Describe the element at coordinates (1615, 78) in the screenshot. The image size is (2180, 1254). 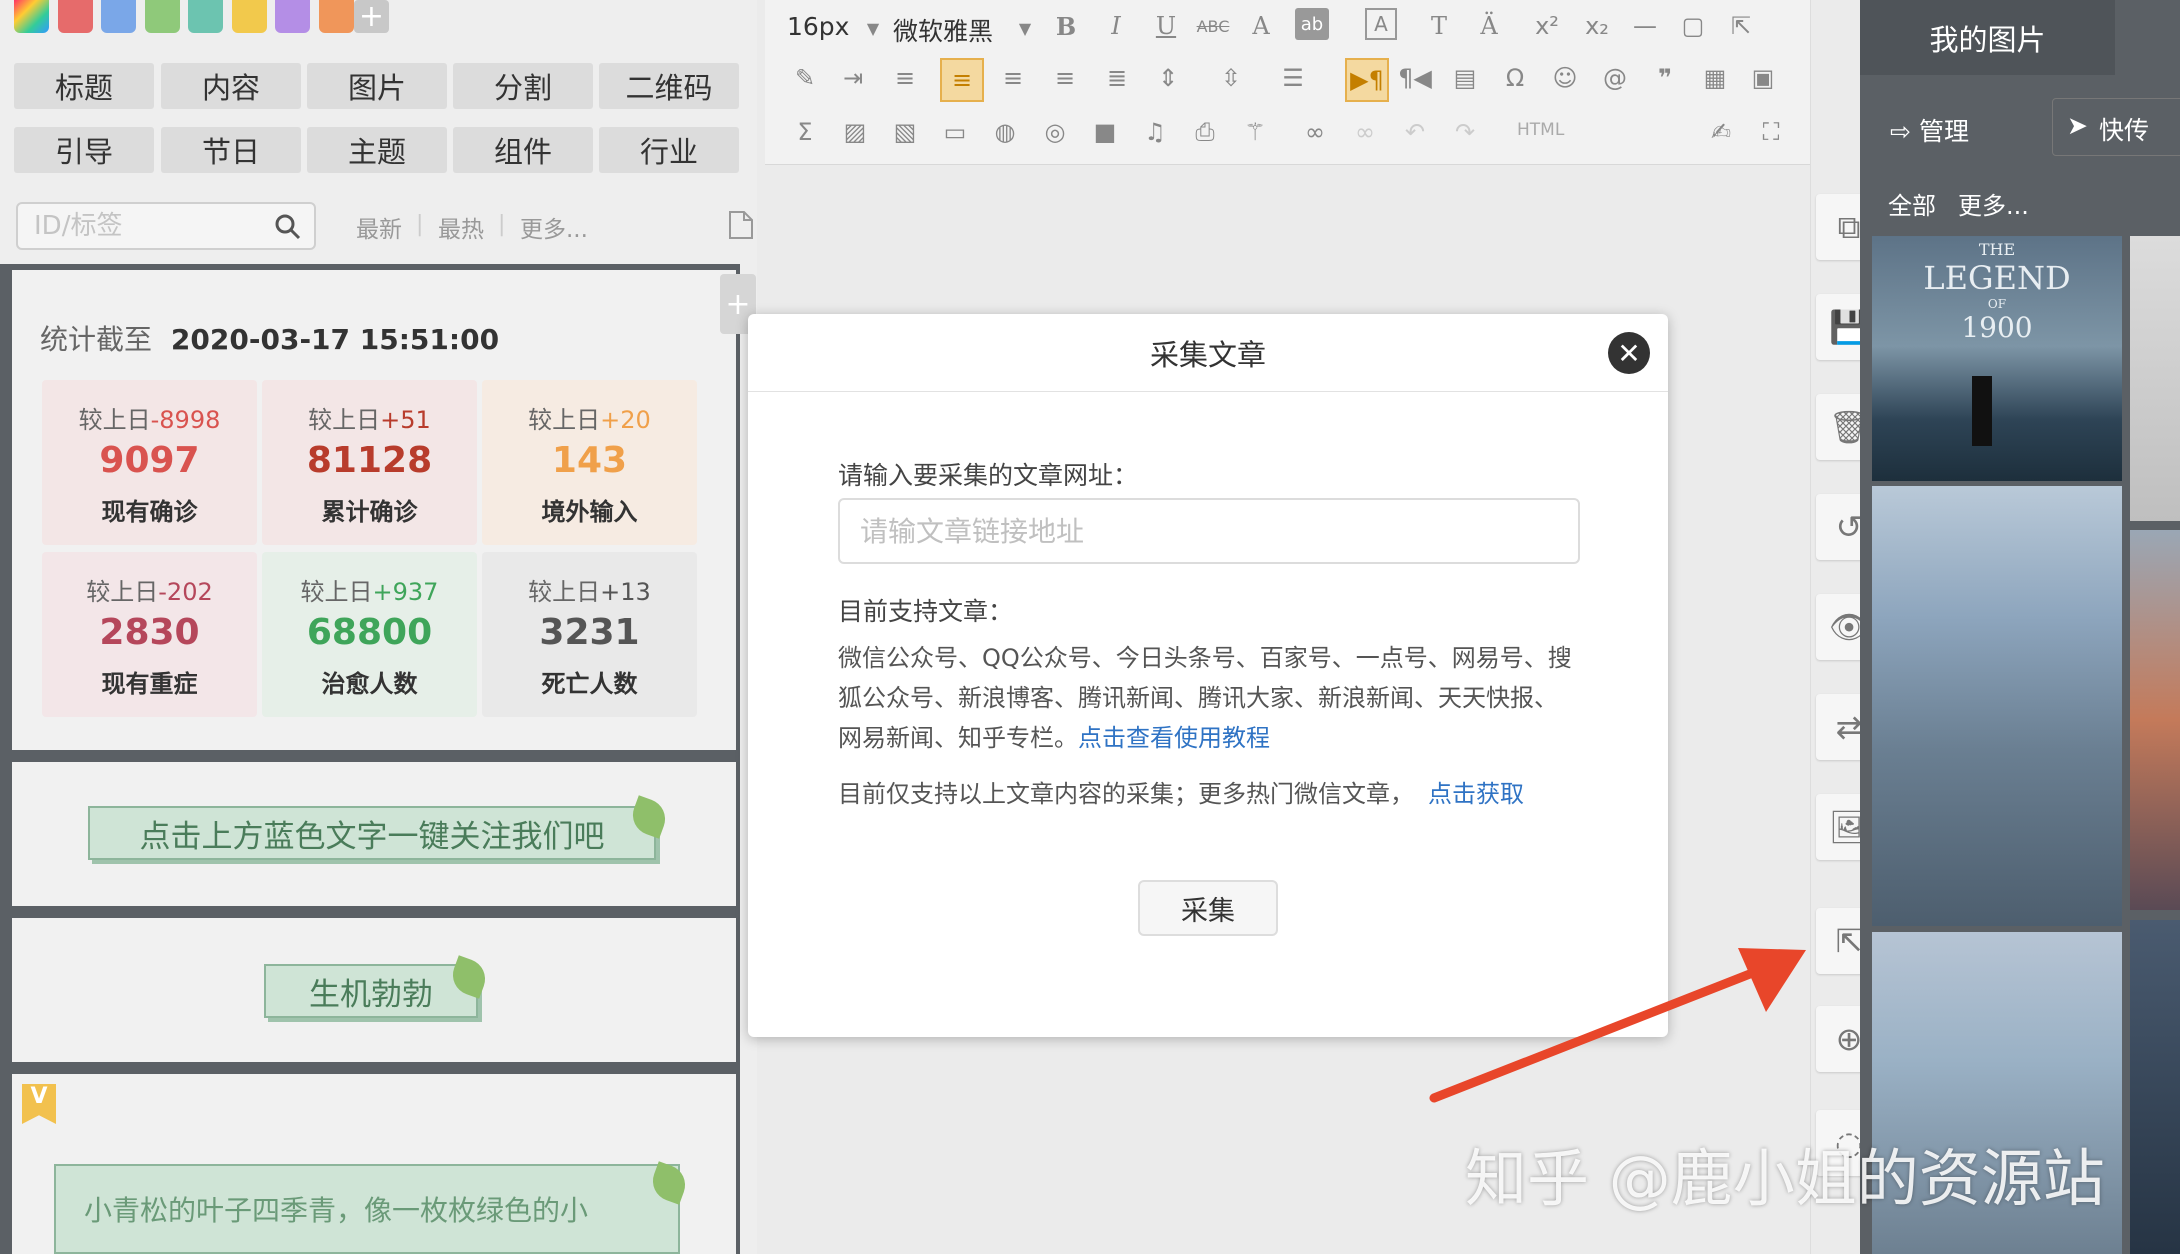
I see `anchor-icon: @` at that location.